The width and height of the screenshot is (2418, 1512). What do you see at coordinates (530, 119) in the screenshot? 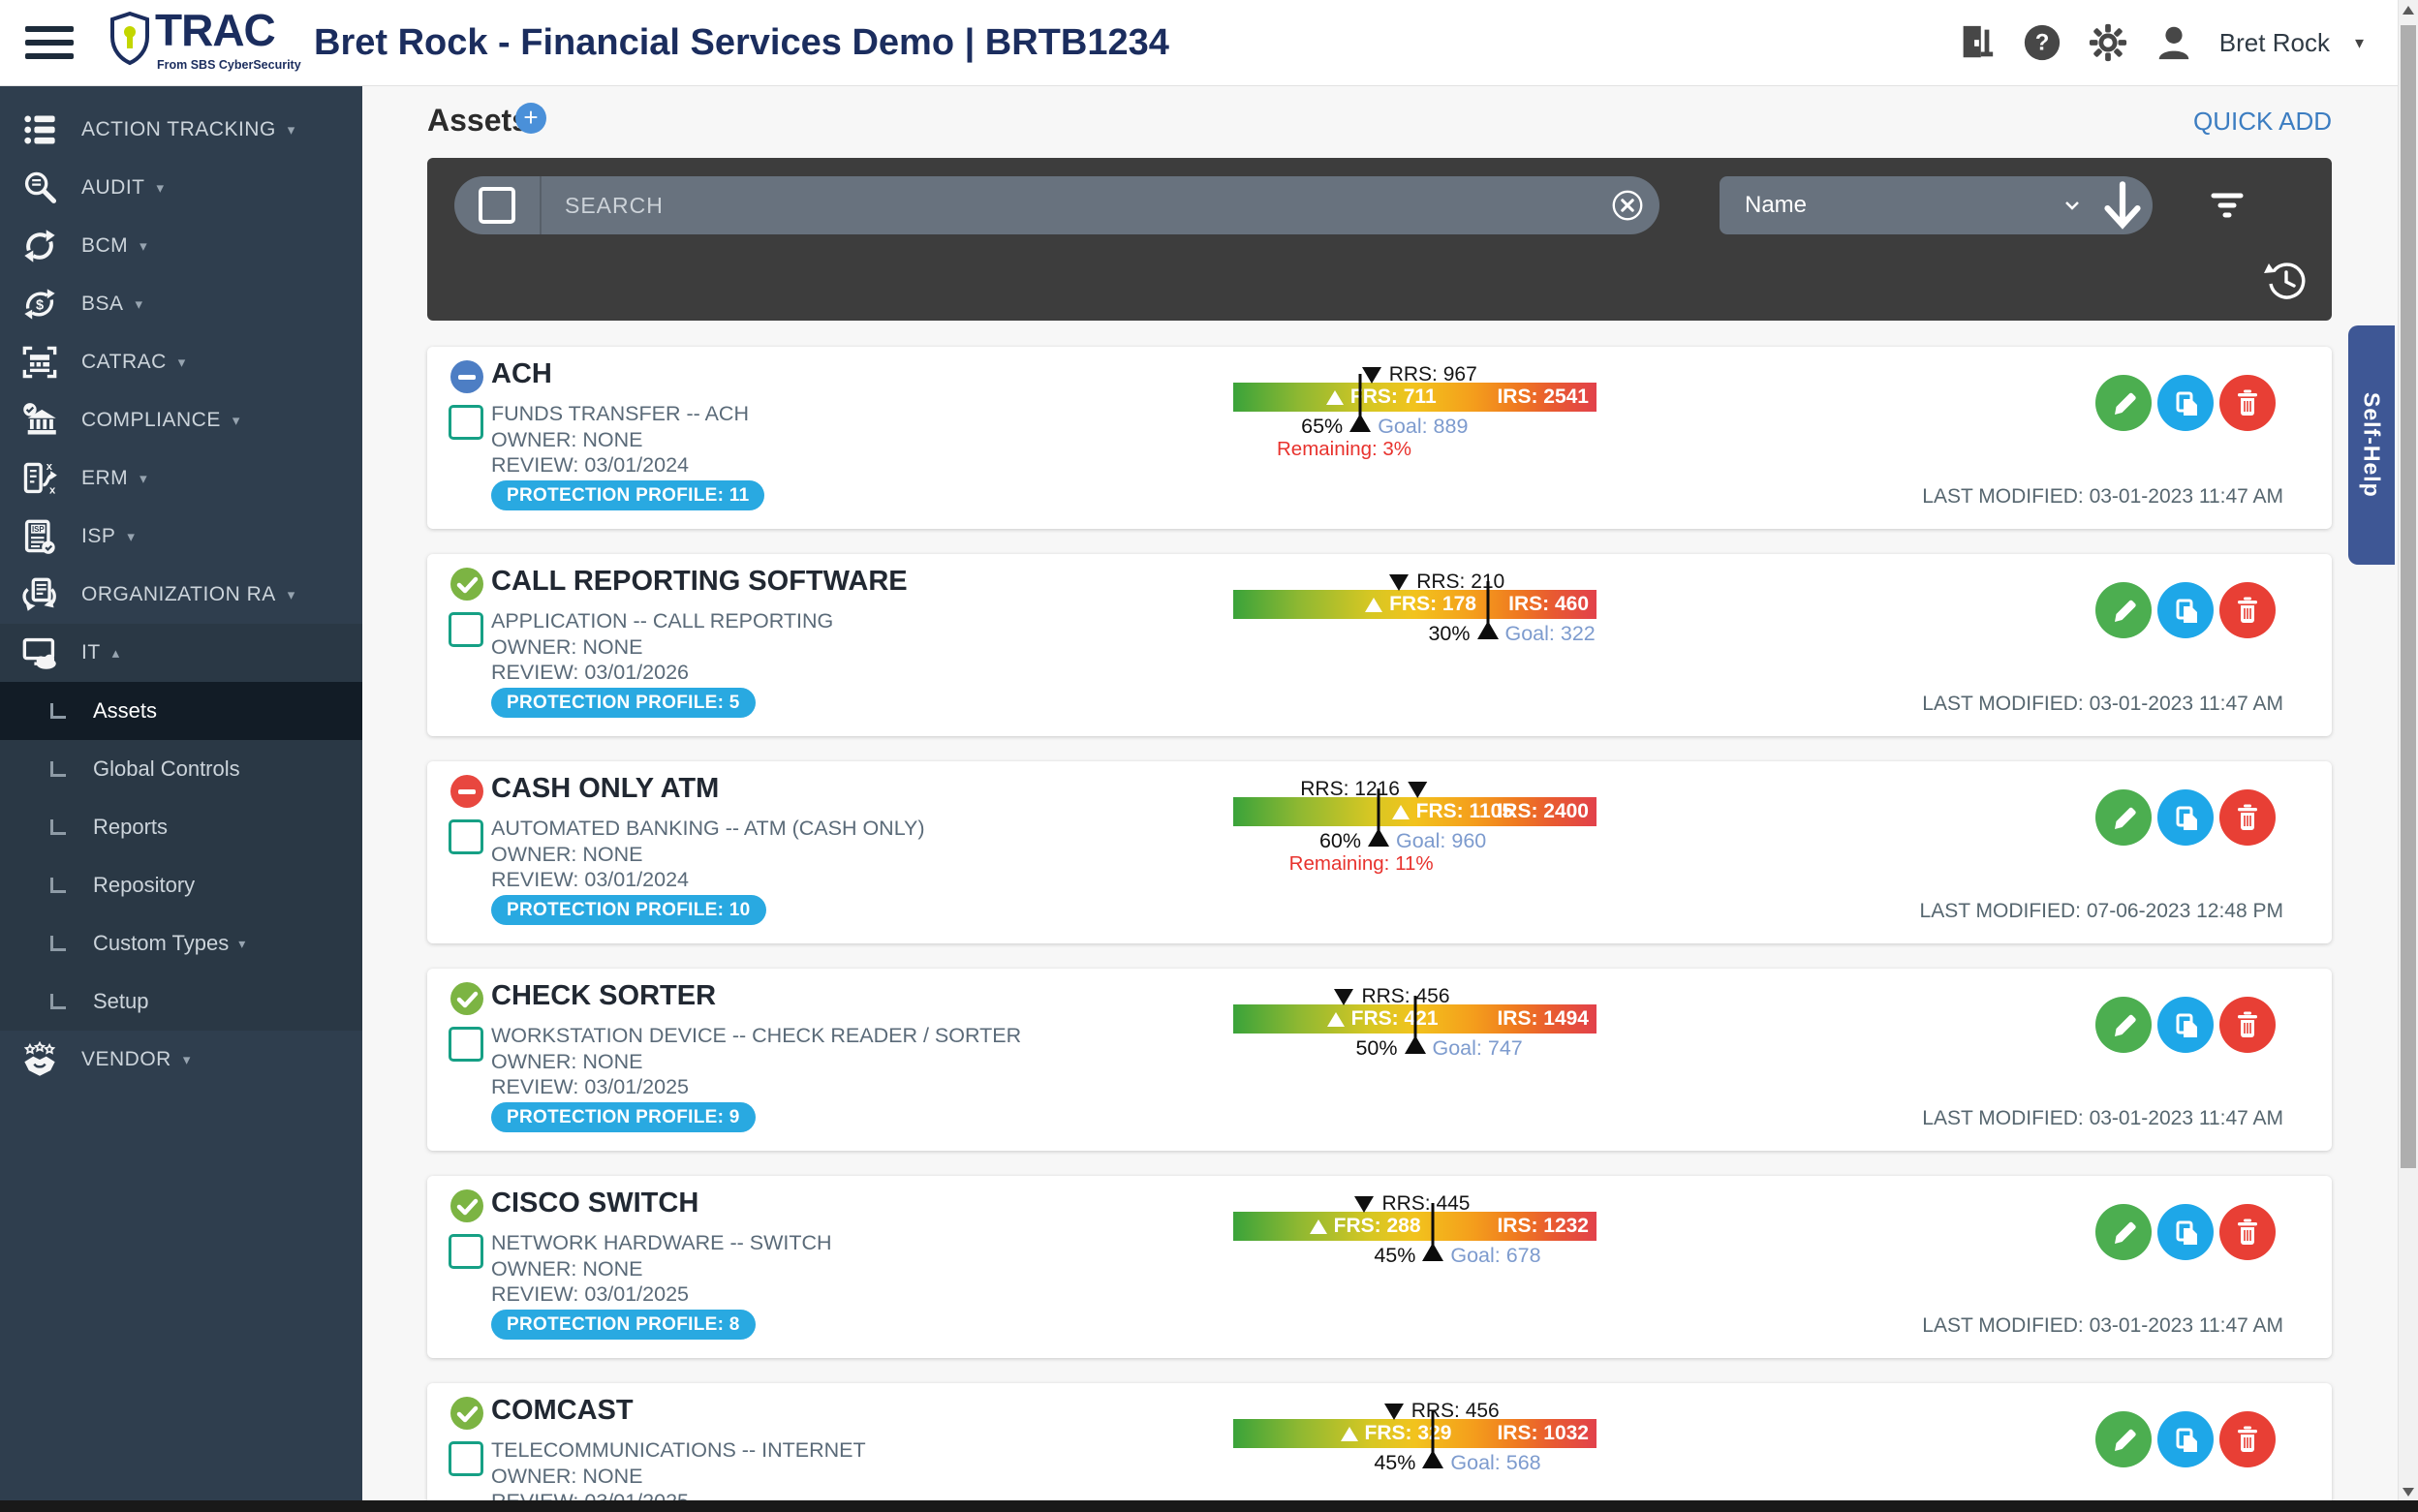
I see `add-asset-button: +` at bounding box center [530, 119].